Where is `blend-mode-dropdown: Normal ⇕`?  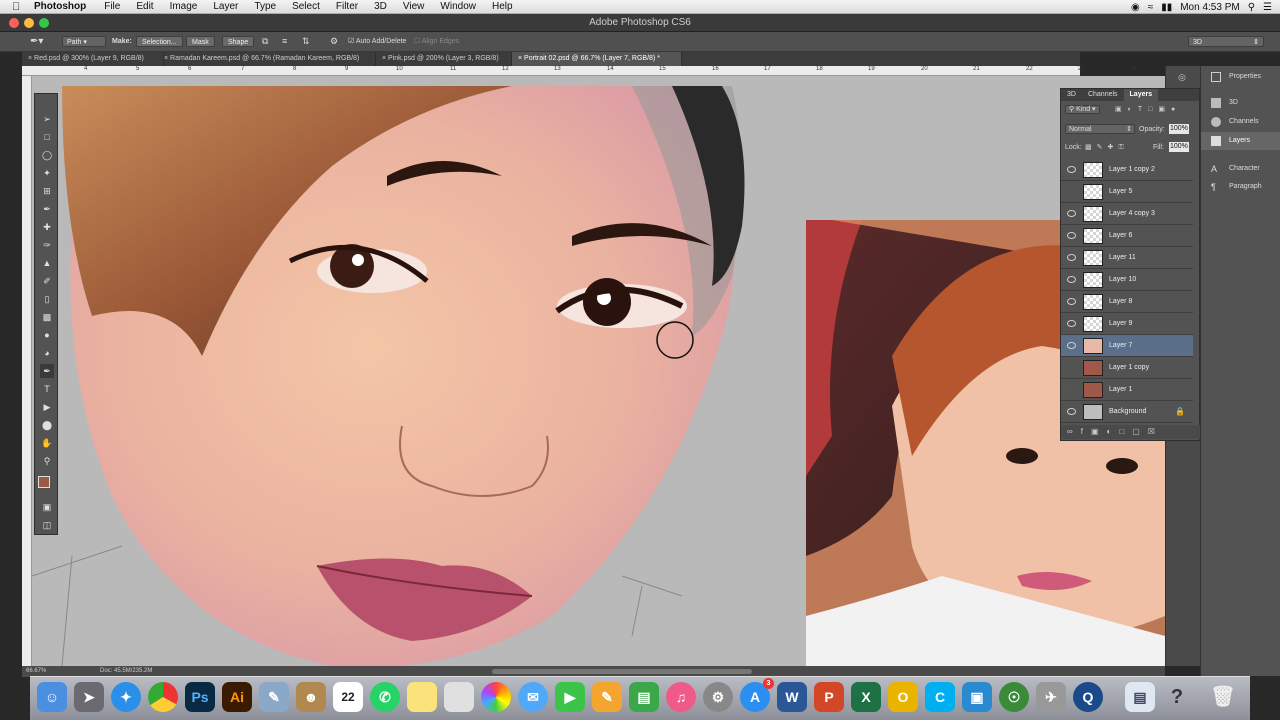 blend-mode-dropdown: Normal ⇕ is located at coordinates (1100, 129).